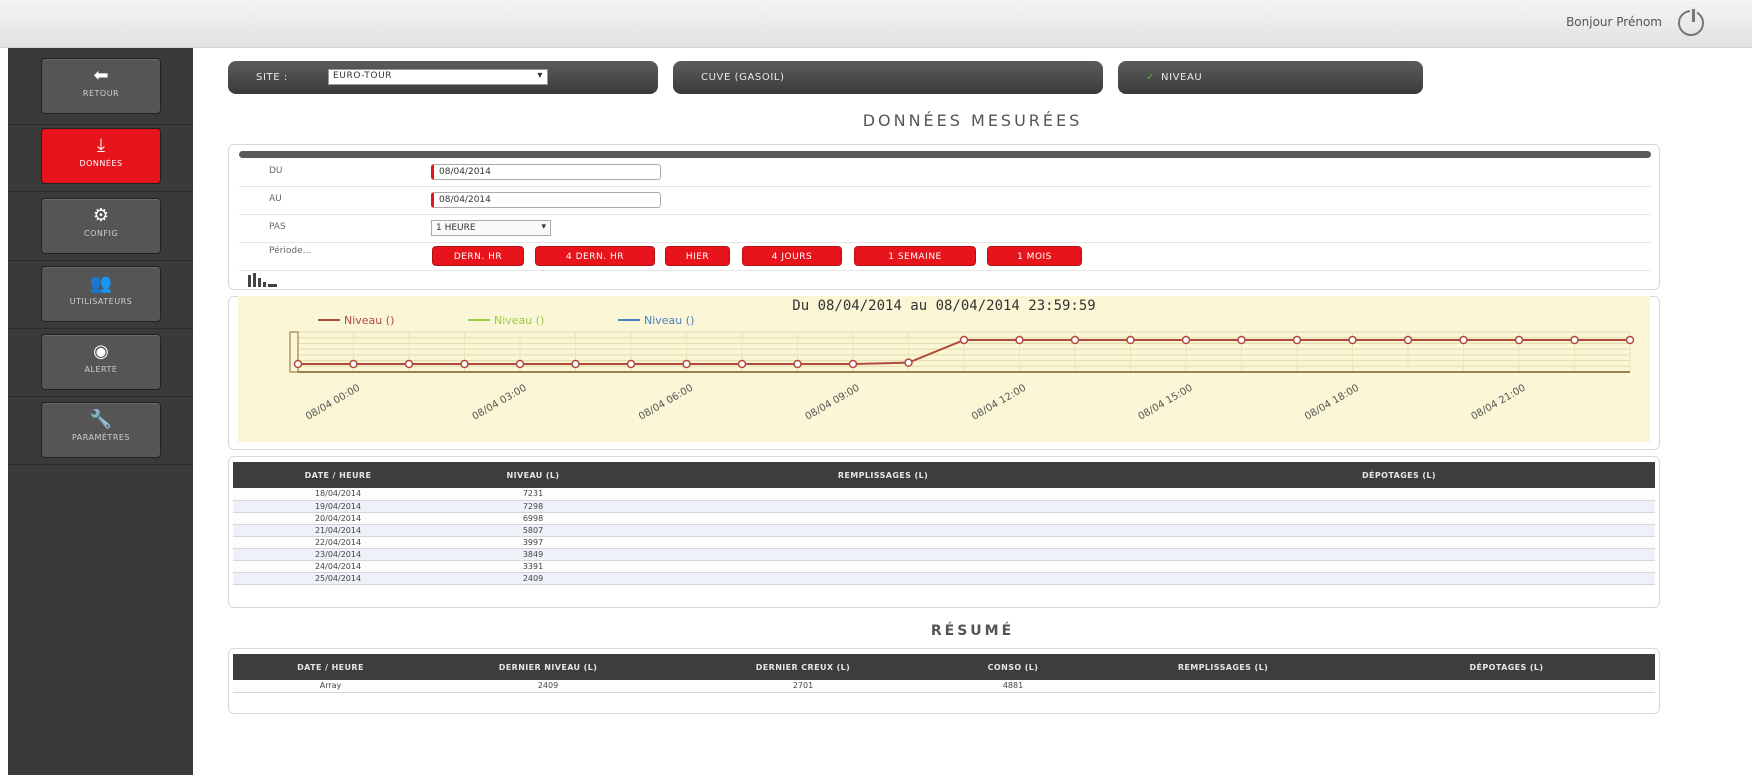 Image resolution: width=1752 pixels, height=775 pixels. Describe the element at coordinates (944, 578) in the screenshot. I see `table-row: 25/04/2014 2409` at that location.